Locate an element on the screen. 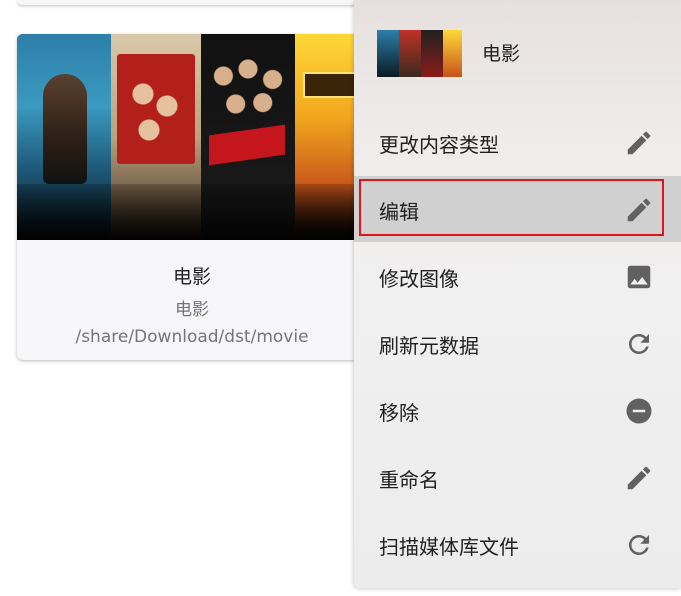 The width and height of the screenshot is (681, 596). menu-item-rename: 重命名 is located at coordinates (517, 477).